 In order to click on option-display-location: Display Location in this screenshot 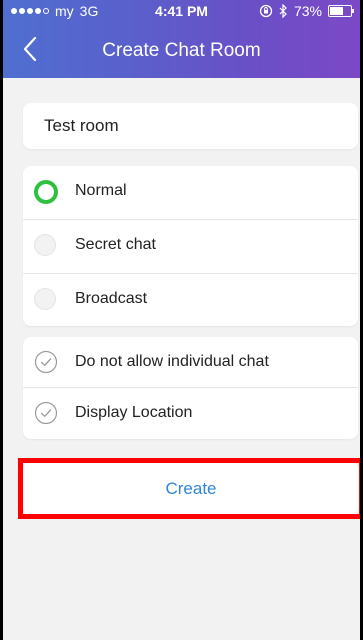, I will do `click(190, 413)`.